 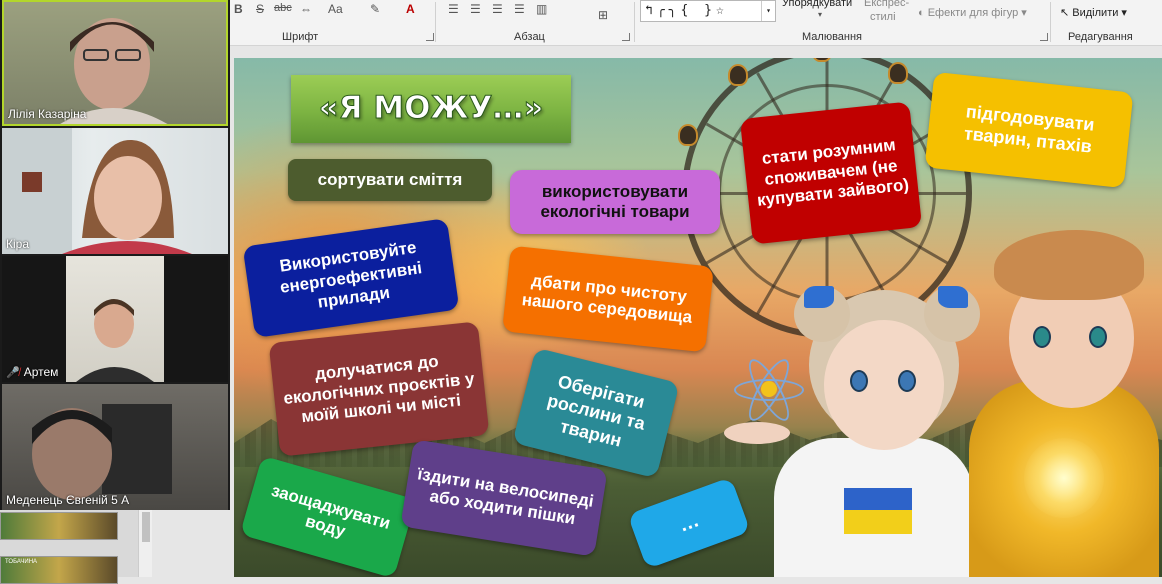 I want to click on change-case-button: Aa, so click(x=335, y=9).